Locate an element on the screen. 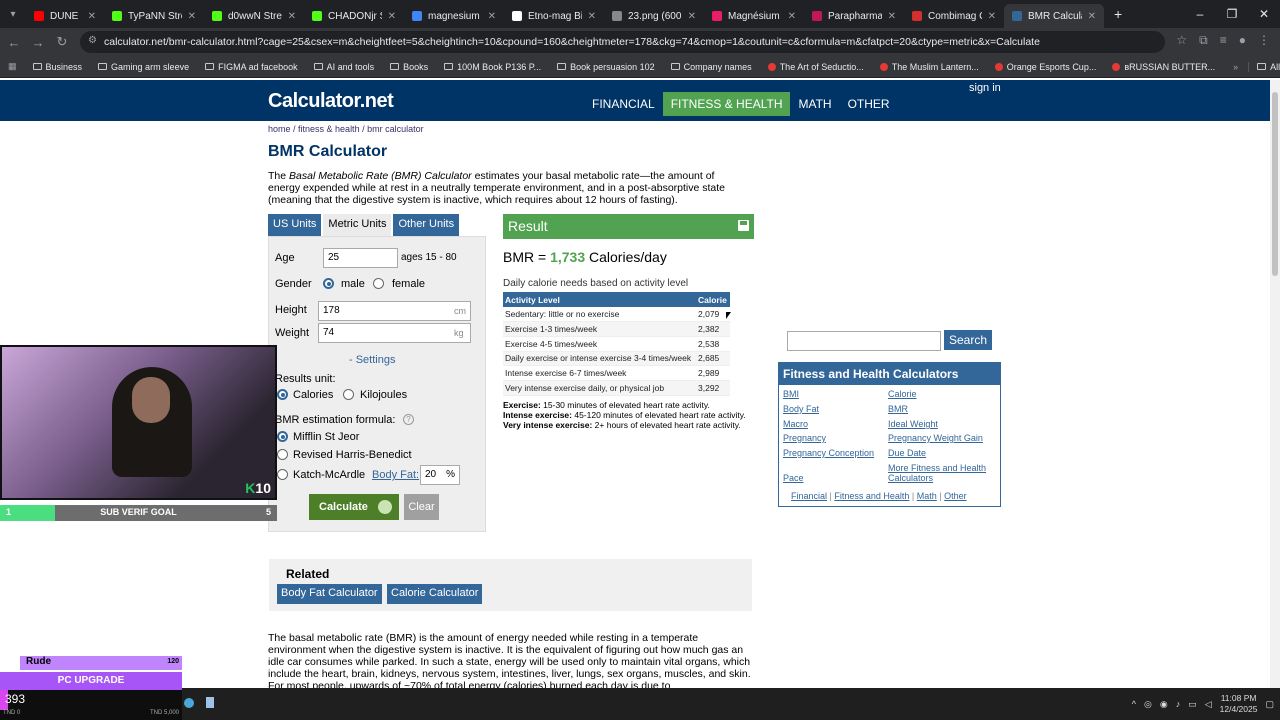  menu-icon: ⋮ is located at coordinates (1264, 40).